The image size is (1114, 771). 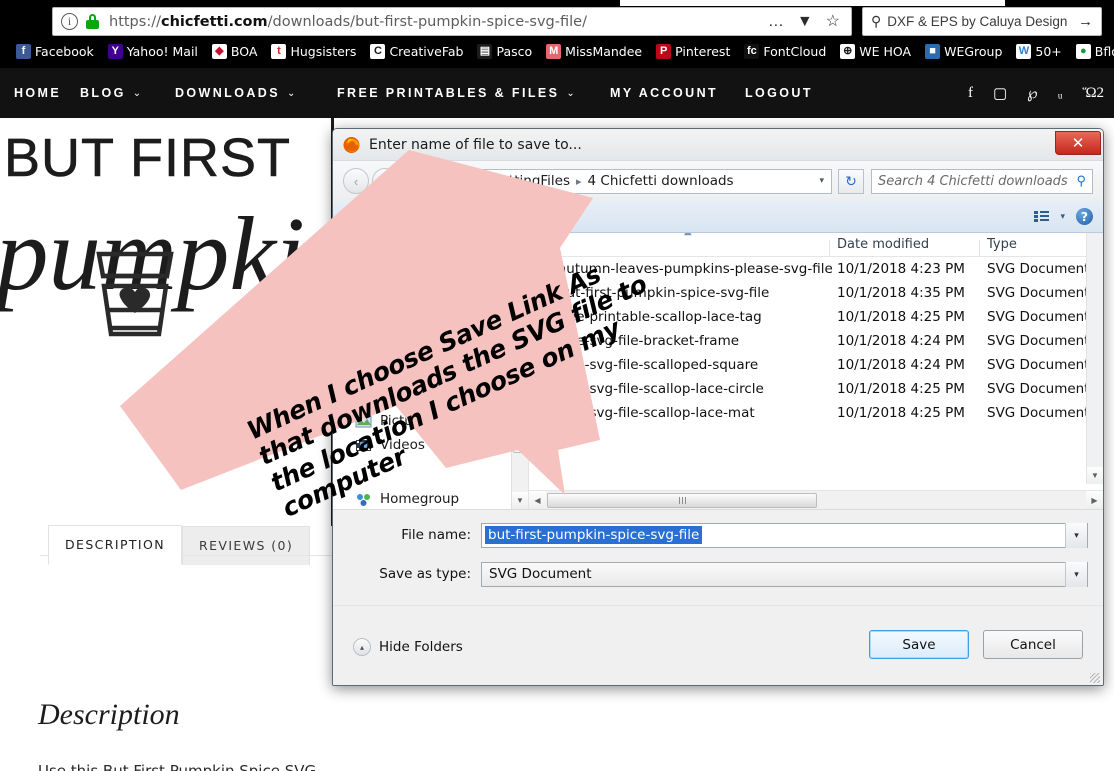 I want to click on bookmark-star-icon: ☆, so click(x=833, y=21).